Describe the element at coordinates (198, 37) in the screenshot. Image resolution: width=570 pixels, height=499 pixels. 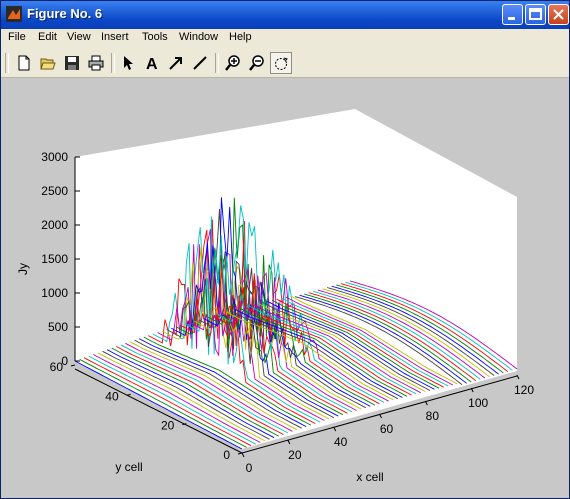
I see `menu-window: Window` at that location.